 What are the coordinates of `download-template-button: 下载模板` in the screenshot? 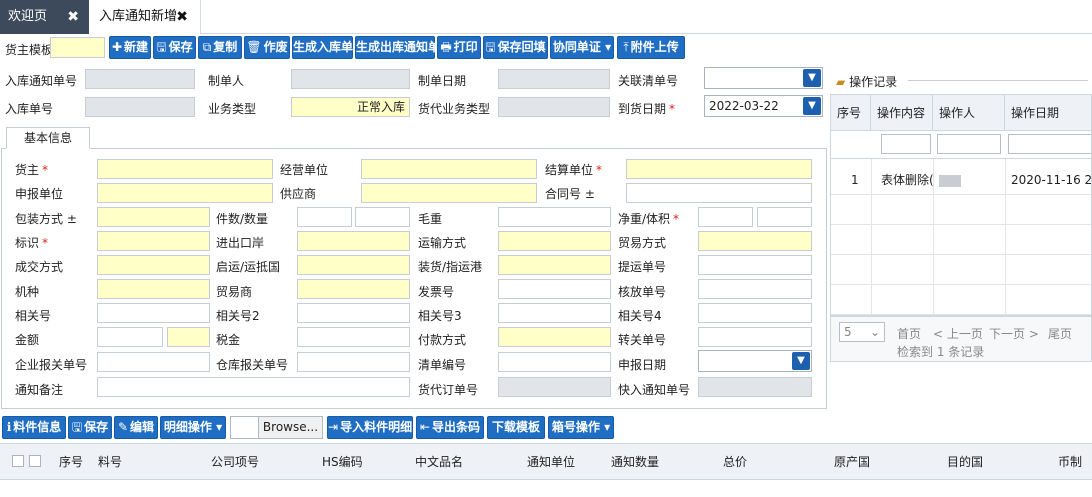 It's located at (516, 427).